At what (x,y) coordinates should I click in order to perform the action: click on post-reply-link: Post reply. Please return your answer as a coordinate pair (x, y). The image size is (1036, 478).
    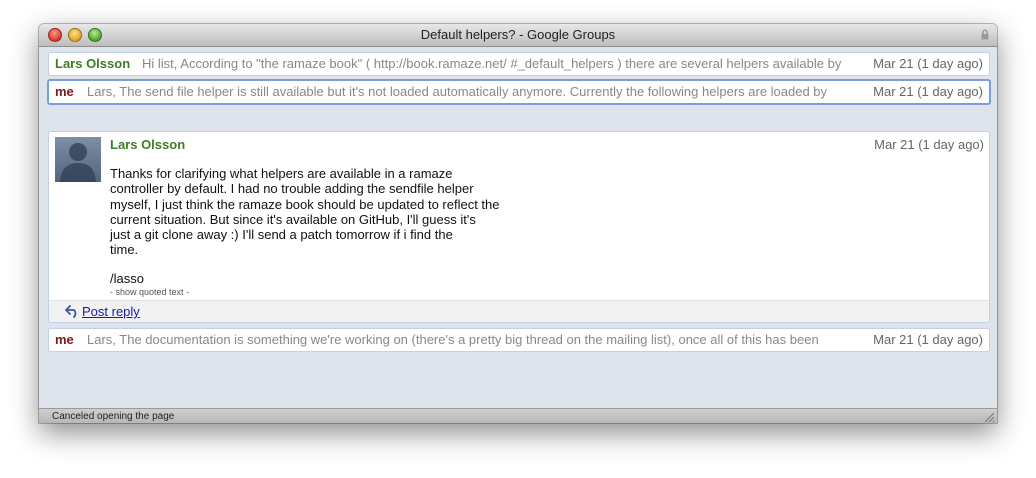
    Looking at the image, I should click on (111, 311).